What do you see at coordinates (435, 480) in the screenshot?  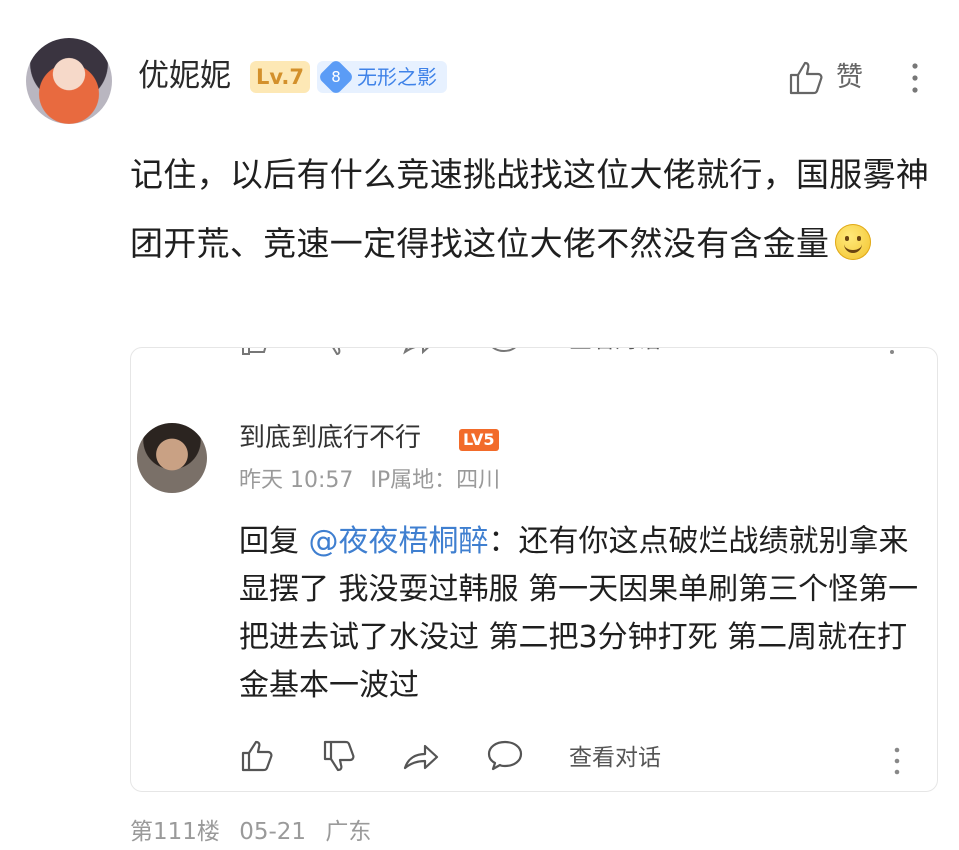 I see `reply-ip-location: IP属地：四川` at bounding box center [435, 480].